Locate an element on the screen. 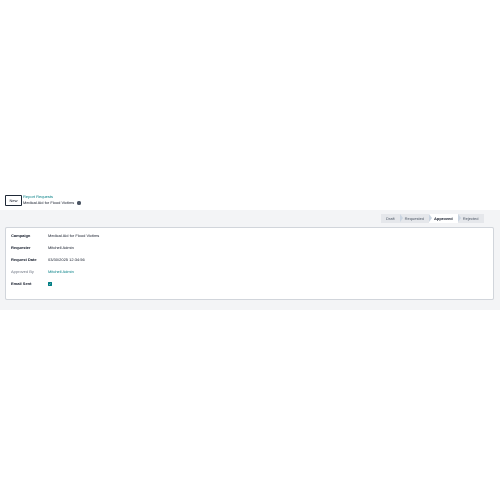 This screenshot has height=500, width=500. requester-label: Requester is located at coordinates (21, 247).